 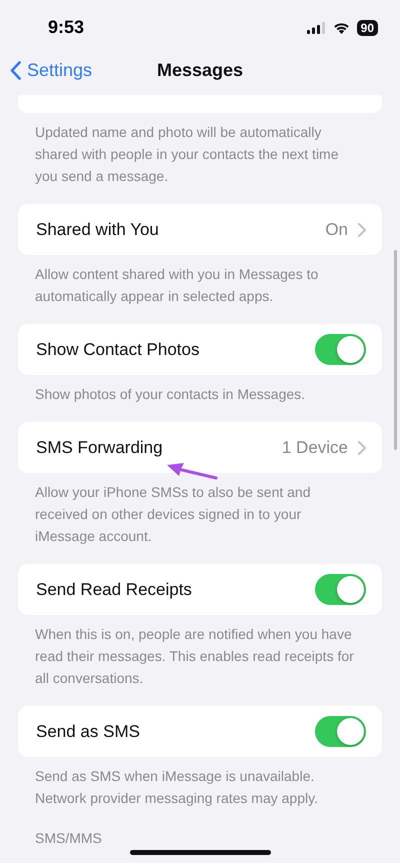 I want to click on row-value: On, so click(x=336, y=230).